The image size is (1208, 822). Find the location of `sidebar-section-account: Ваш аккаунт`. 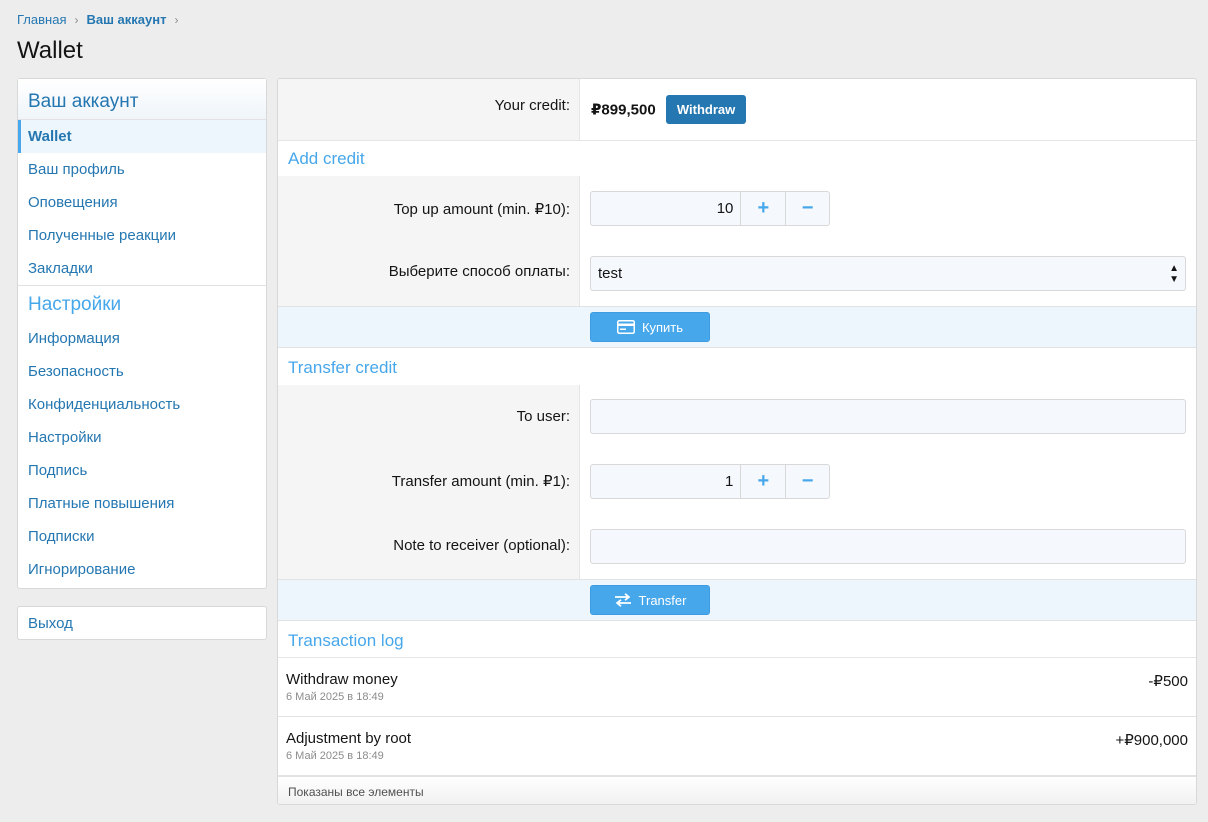

sidebar-section-account: Ваш аккаунт is located at coordinates (142, 99).